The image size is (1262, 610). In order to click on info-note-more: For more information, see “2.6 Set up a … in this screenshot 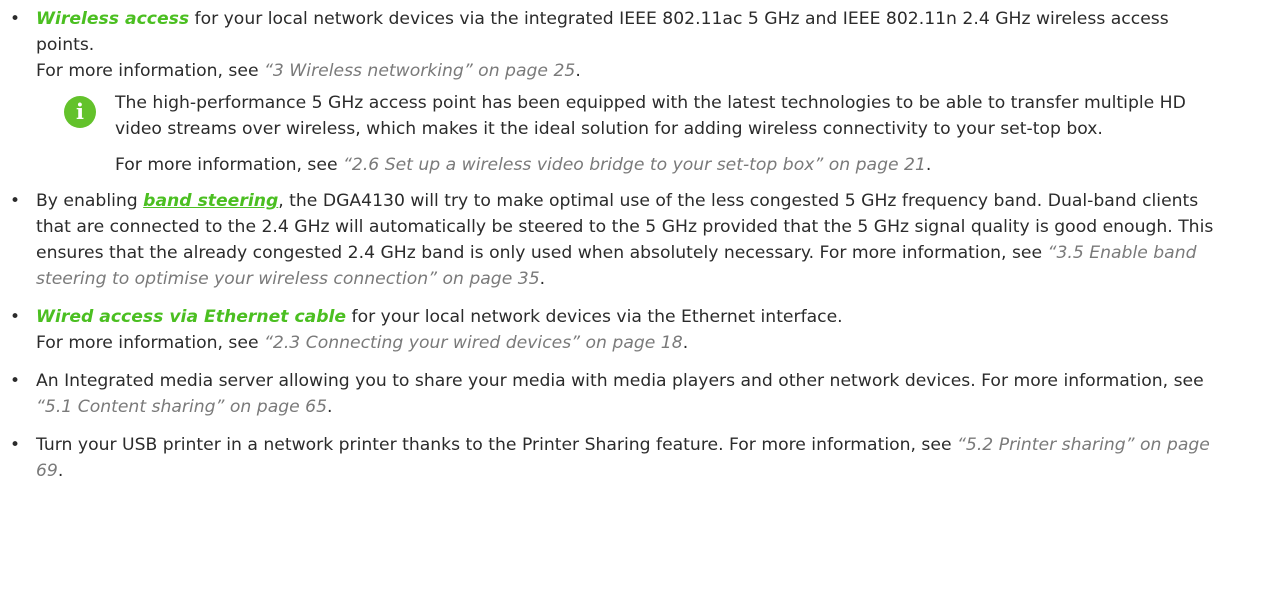, I will do `click(673, 165)`.